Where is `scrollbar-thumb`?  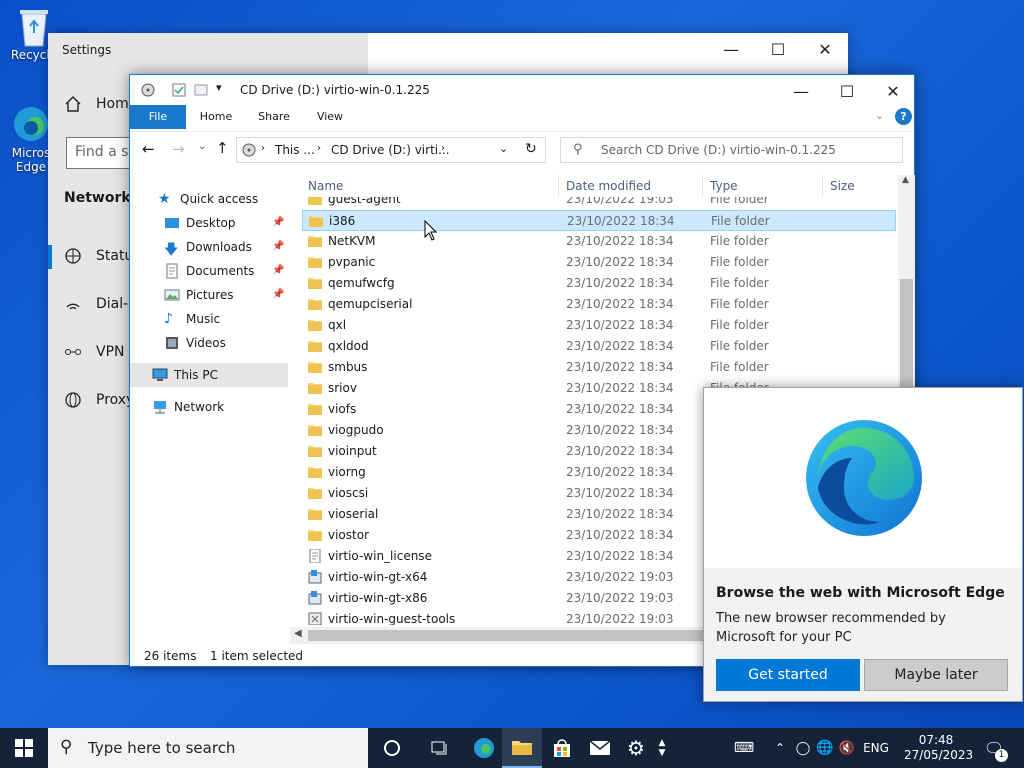 scrollbar-thumb is located at coordinates (906, 334).